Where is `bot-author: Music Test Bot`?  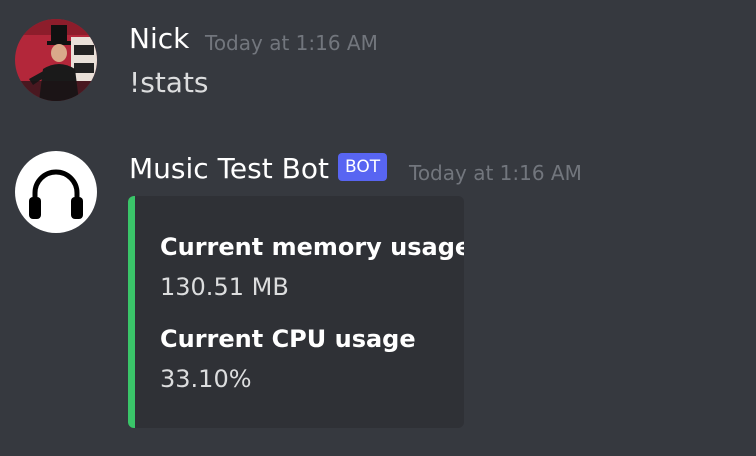
bot-author: Music Test Bot is located at coordinates (229, 169).